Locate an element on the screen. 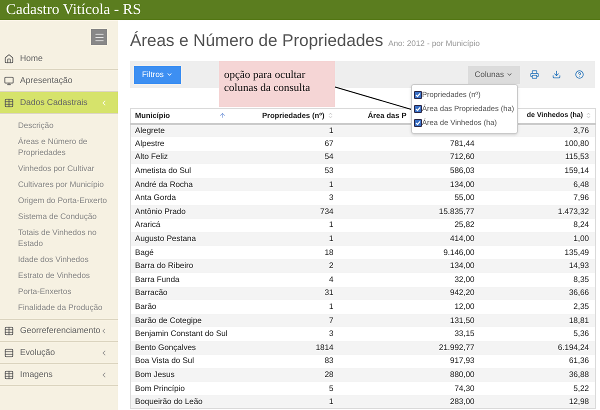 The width and height of the screenshot is (600, 410). table-cell: Antônio Prado is located at coordinates (193, 212).